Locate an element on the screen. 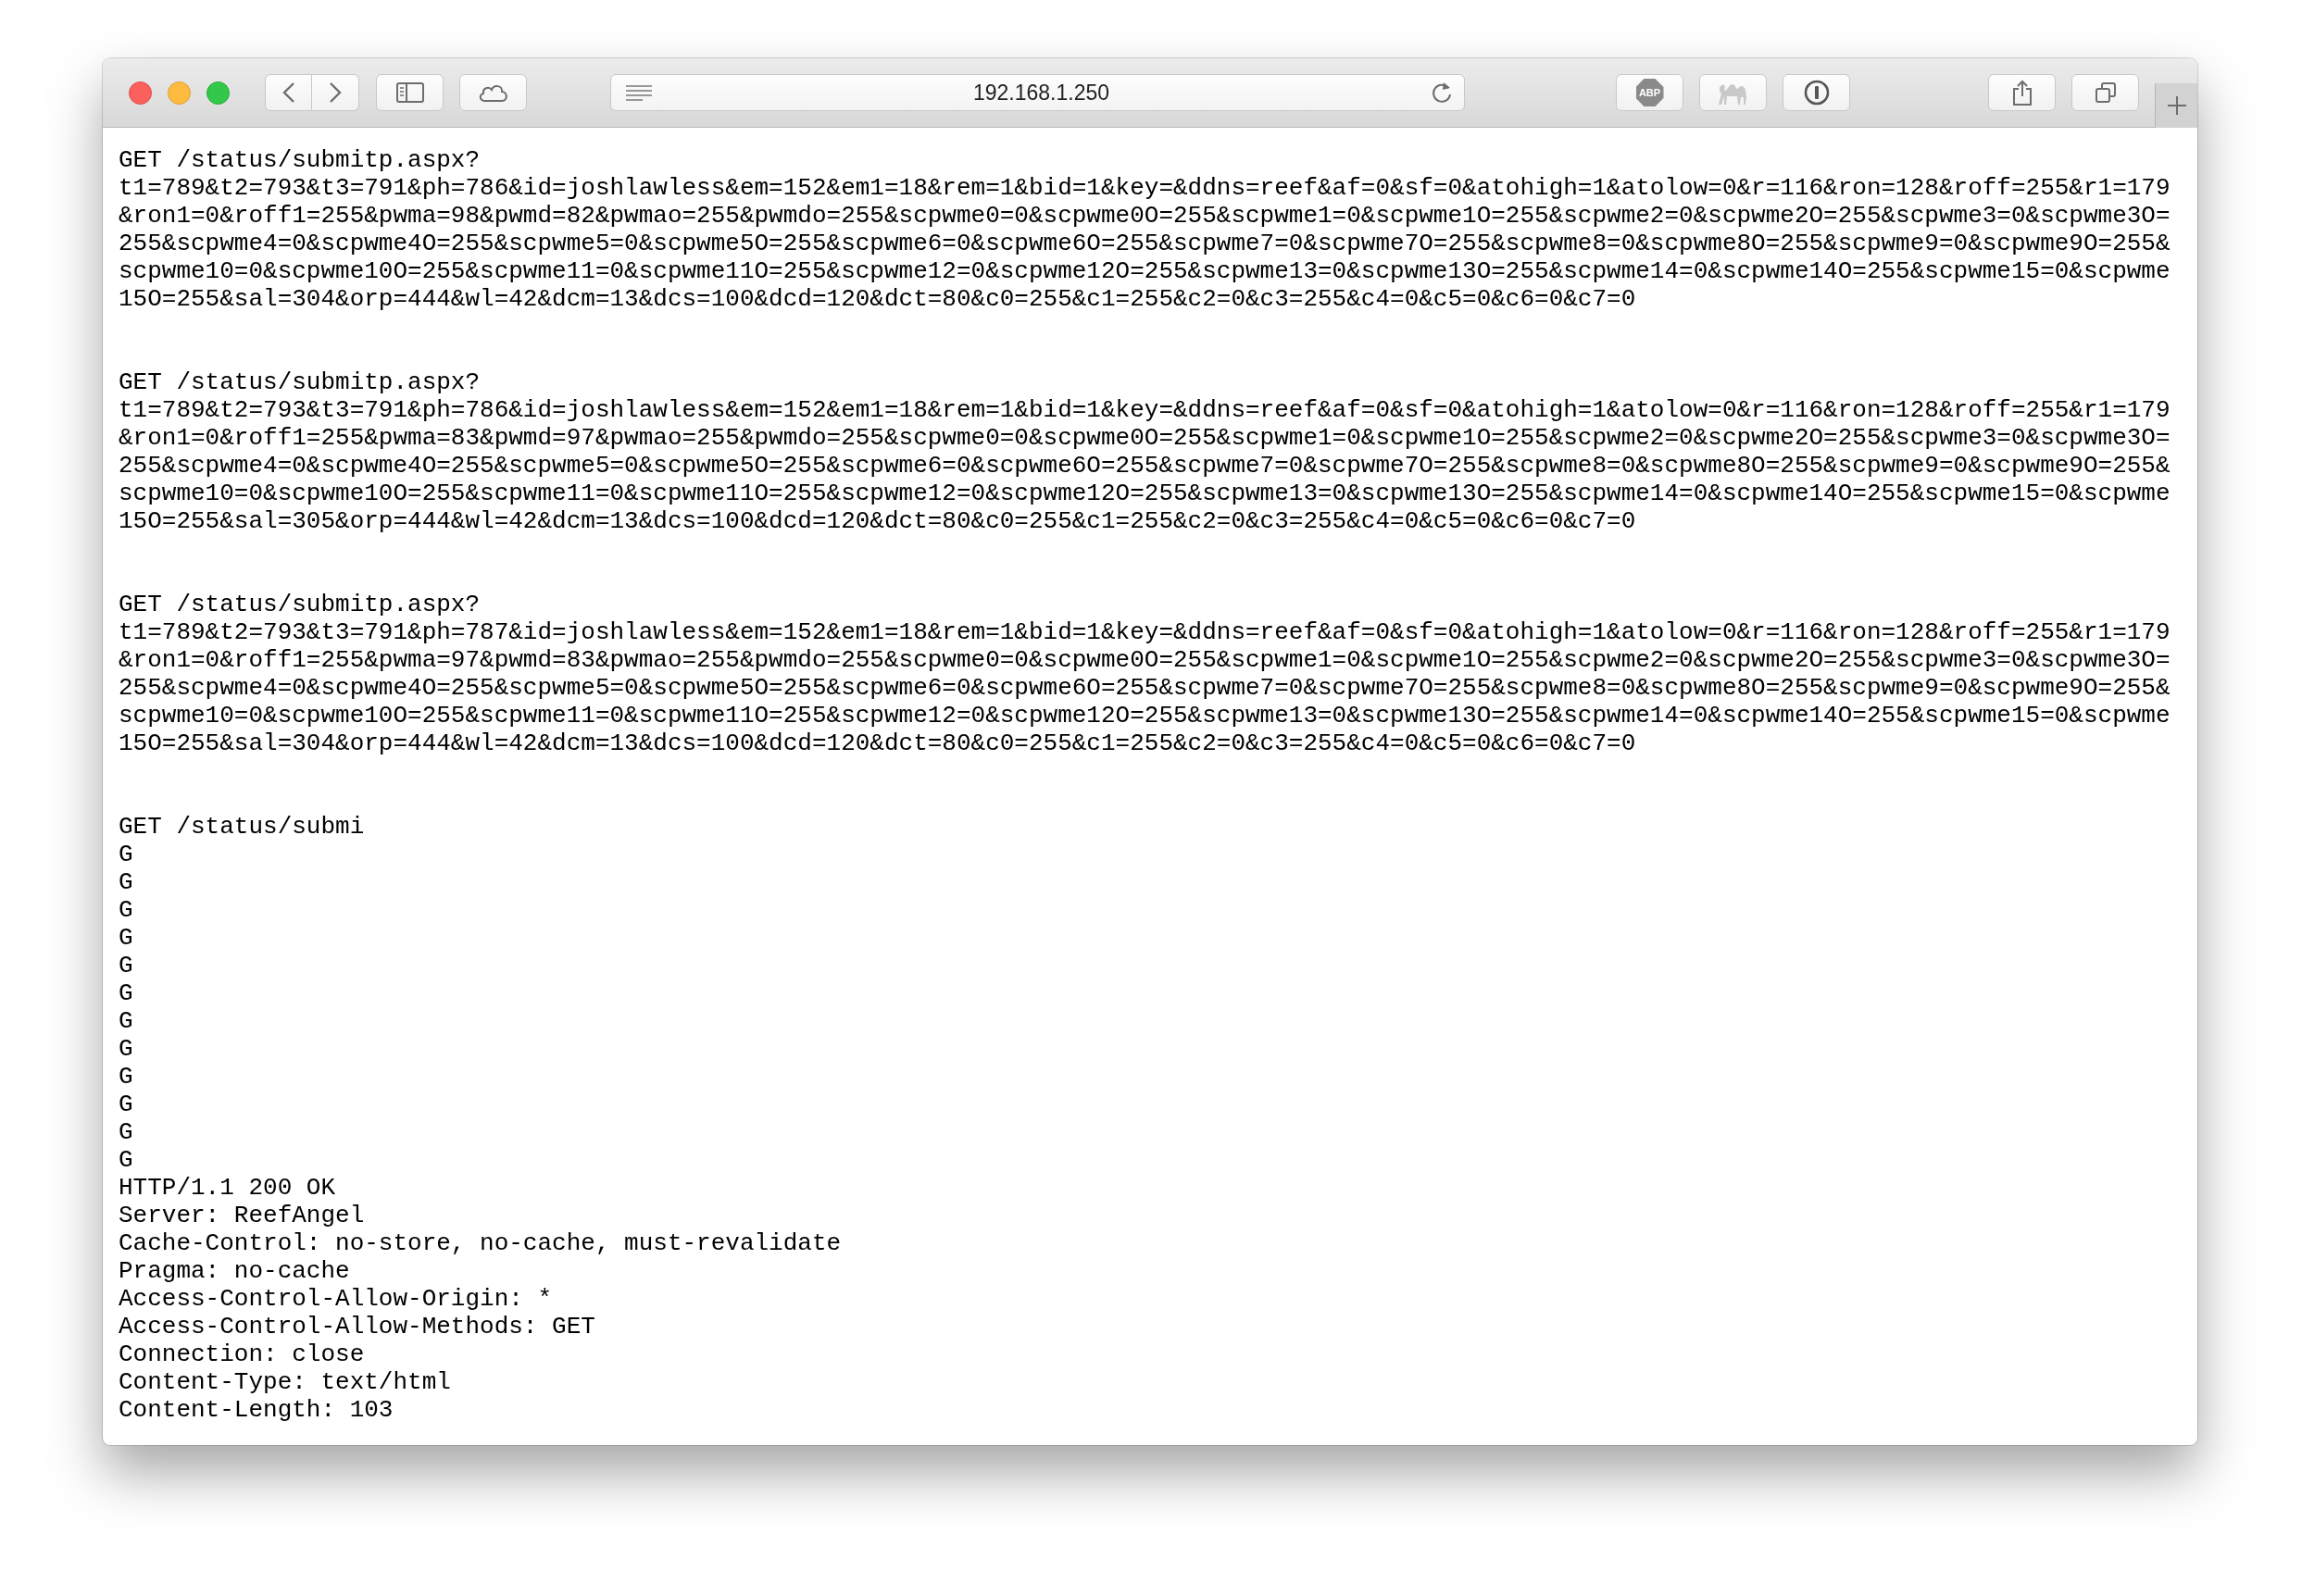  chevron-right-icon is located at coordinates (335, 92).